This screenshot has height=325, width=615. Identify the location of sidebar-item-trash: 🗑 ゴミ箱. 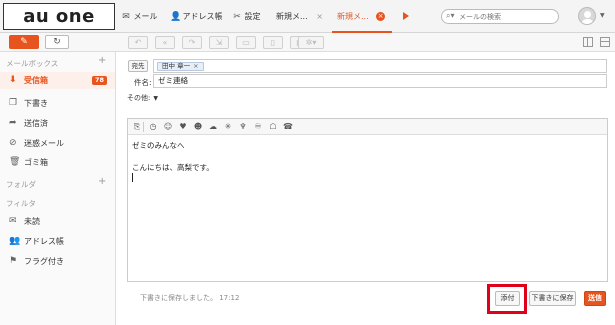
(57, 162).